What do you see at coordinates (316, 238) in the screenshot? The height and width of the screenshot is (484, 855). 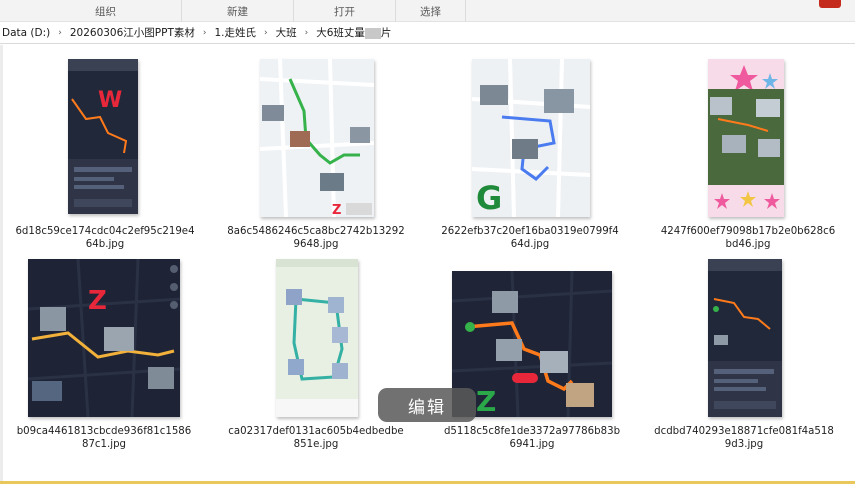 I see `file-name: 8a6c5486246c5ca8bc2742b132929648.jpg` at bounding box center [316, 238].